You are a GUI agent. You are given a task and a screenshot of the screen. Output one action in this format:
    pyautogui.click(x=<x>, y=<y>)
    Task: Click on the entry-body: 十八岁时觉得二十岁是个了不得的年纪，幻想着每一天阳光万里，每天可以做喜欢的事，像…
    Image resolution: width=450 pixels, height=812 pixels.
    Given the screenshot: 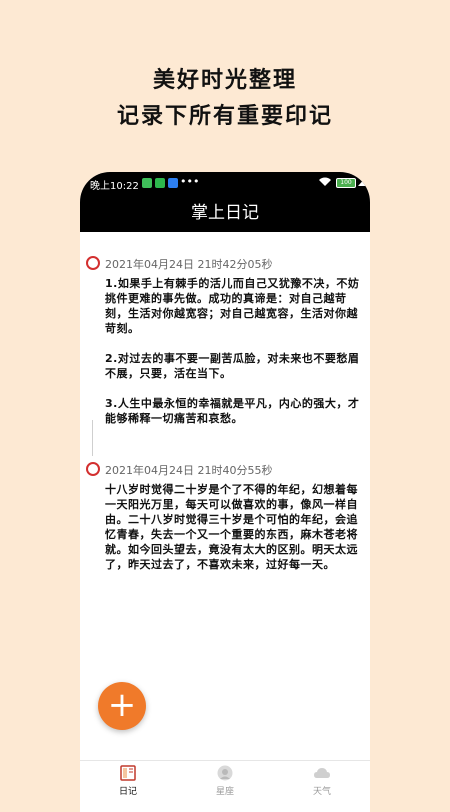 What is the action you would take?
    pyautogui.click(x=232, y=534)
    